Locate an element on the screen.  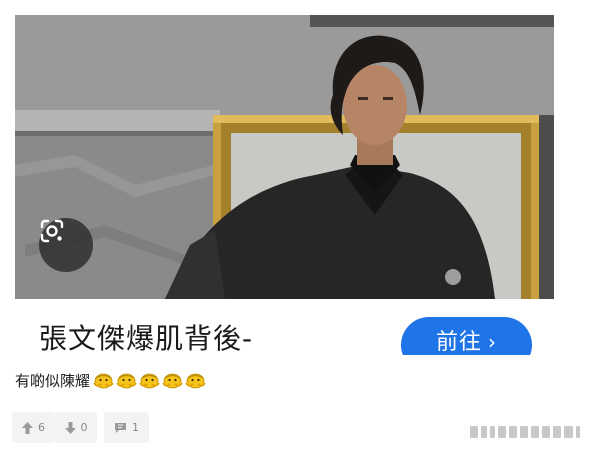
ad-title: 張文傑爆肌背後- is located at coordinates (146, 336).